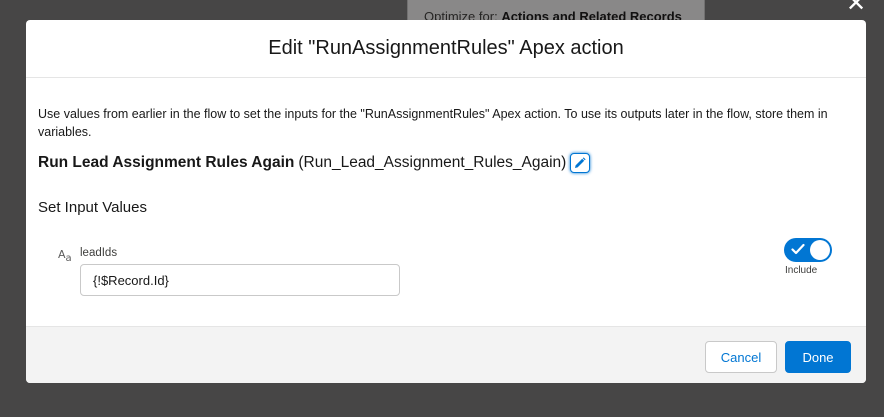  Describe the element at coordinates (432, 162) in the screenshot. I see `action-api-name: (Run_Lead_Assignment_Rules_Again)` at that location.